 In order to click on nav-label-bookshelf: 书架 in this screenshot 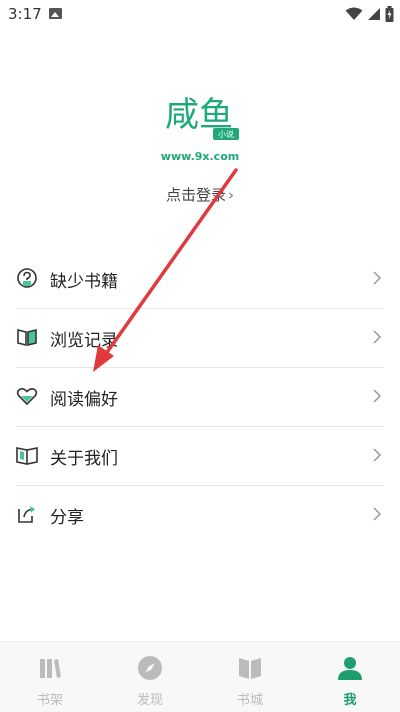, I will do `click(49, 700)`.